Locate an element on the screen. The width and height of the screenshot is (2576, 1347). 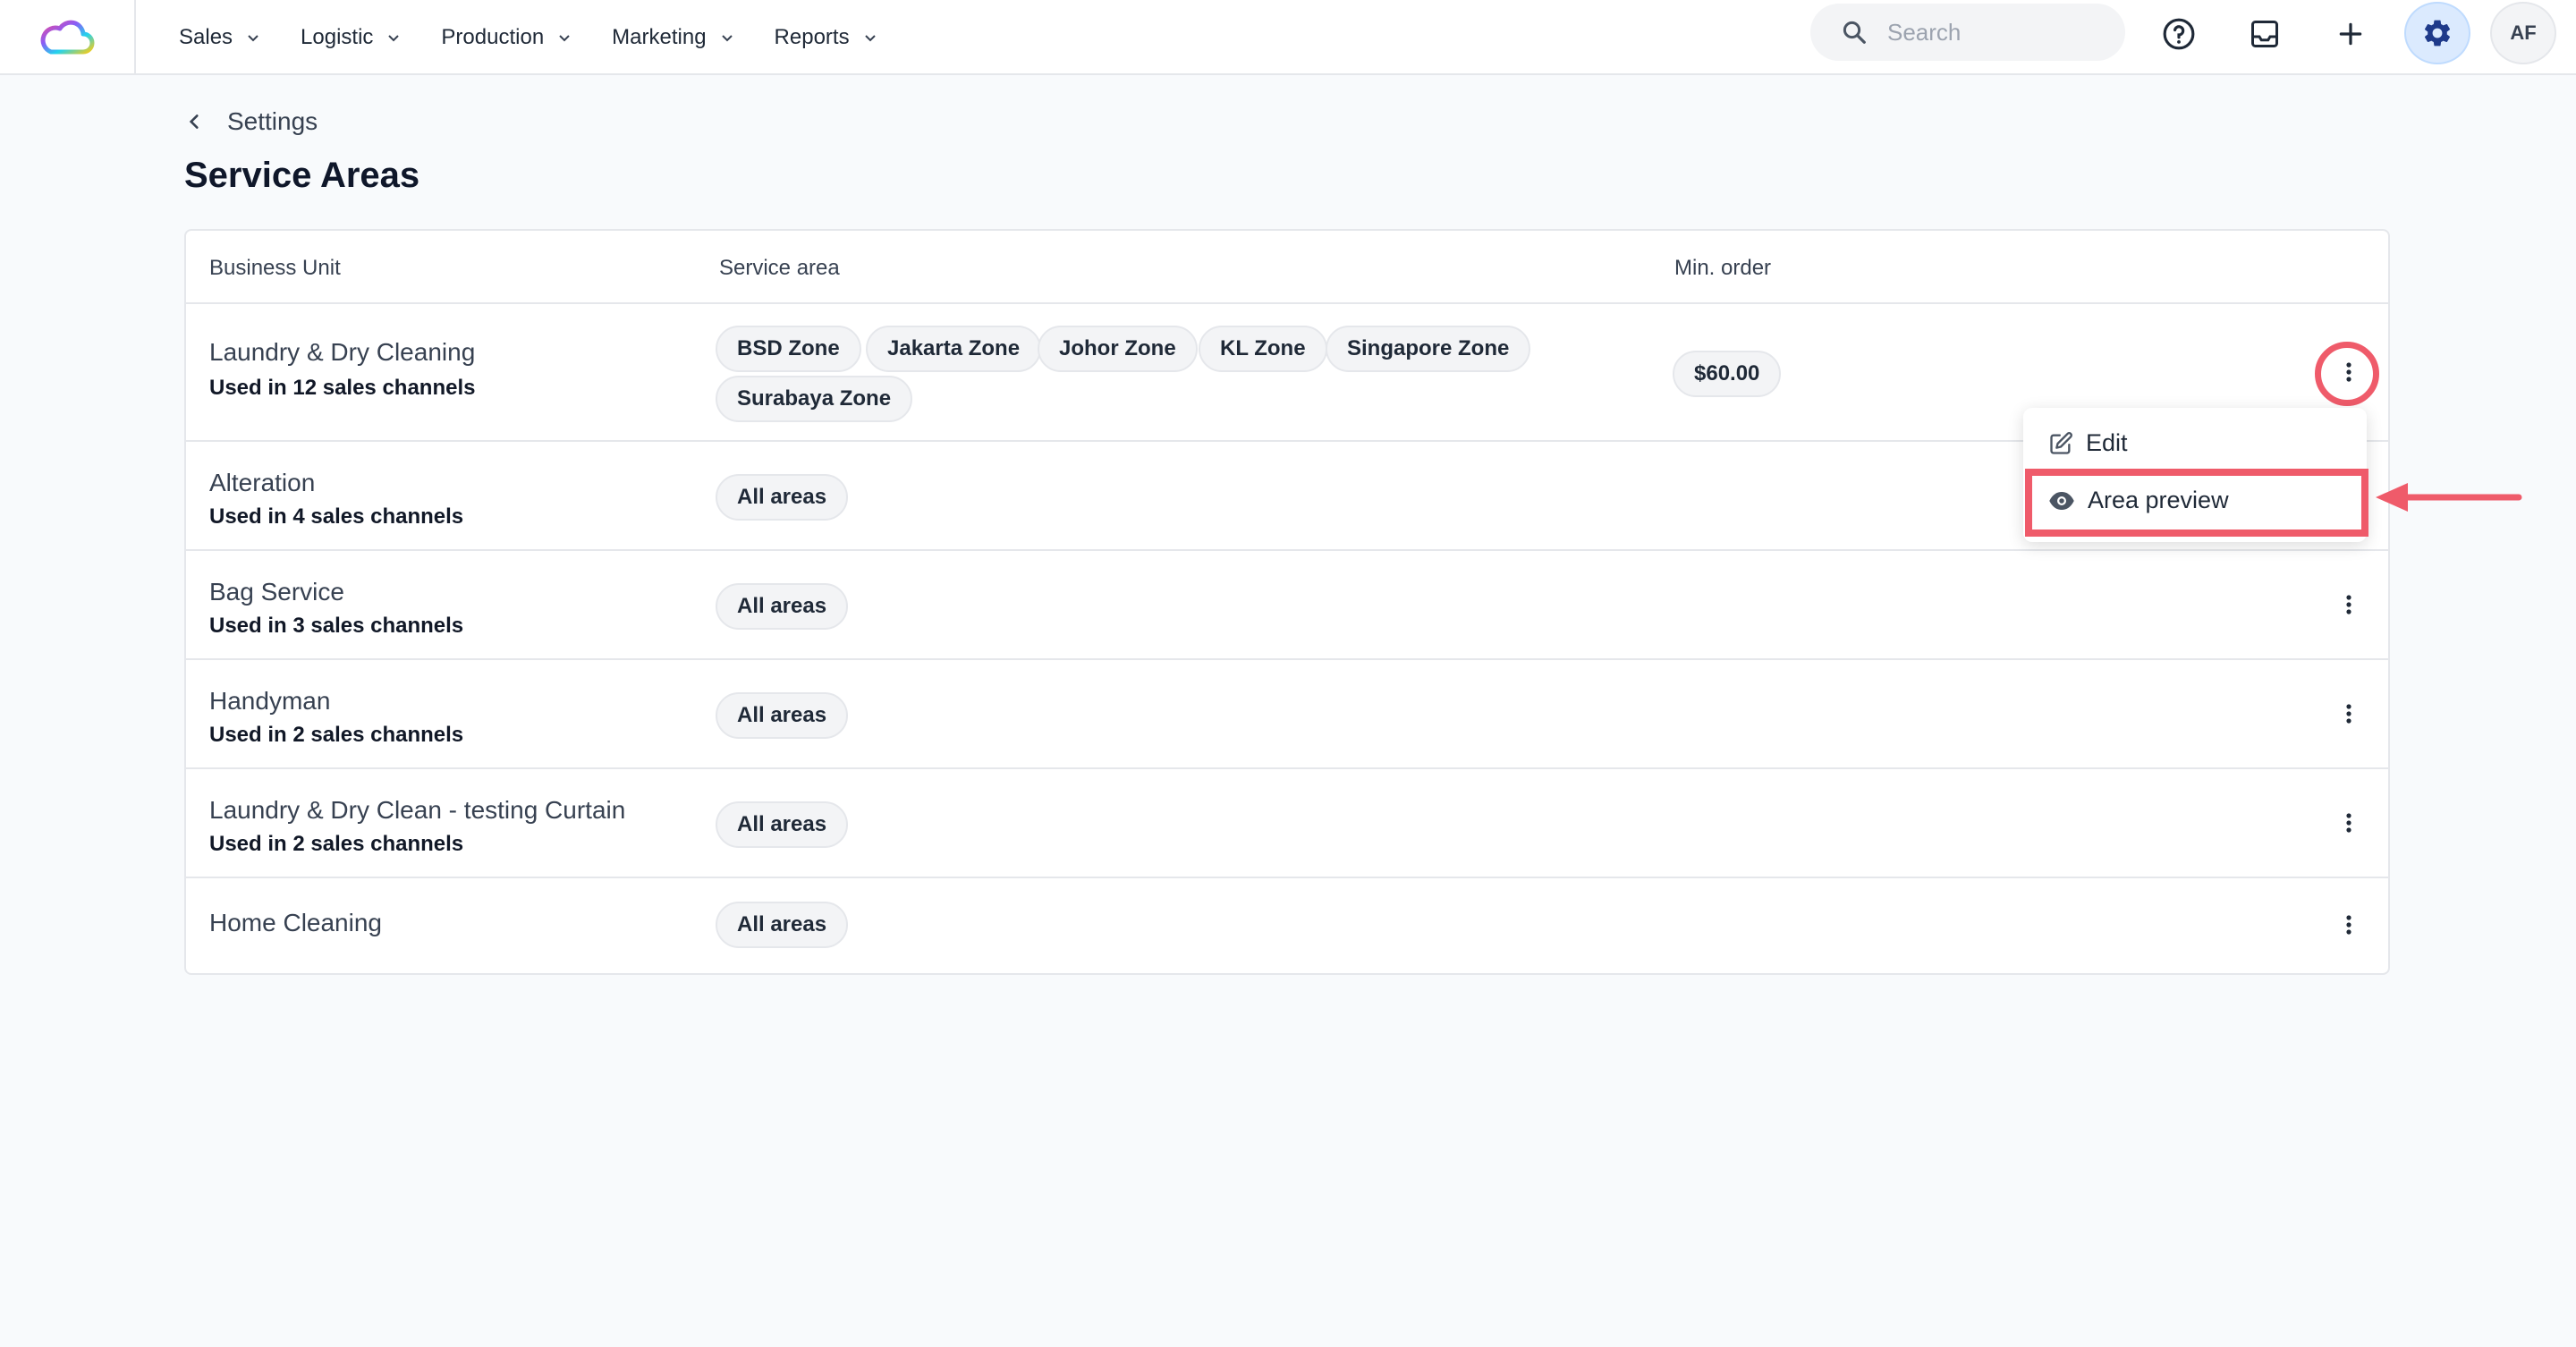
plus-icon is located at coordinates (2350, 34).